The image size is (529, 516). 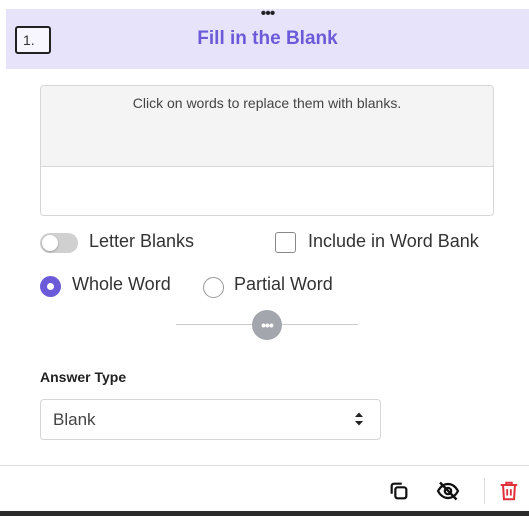 What do you see at coordinates (283, 284) in the screenshot?
I see `partial-word-label: Partial Word` at bounding box center [283, 284].